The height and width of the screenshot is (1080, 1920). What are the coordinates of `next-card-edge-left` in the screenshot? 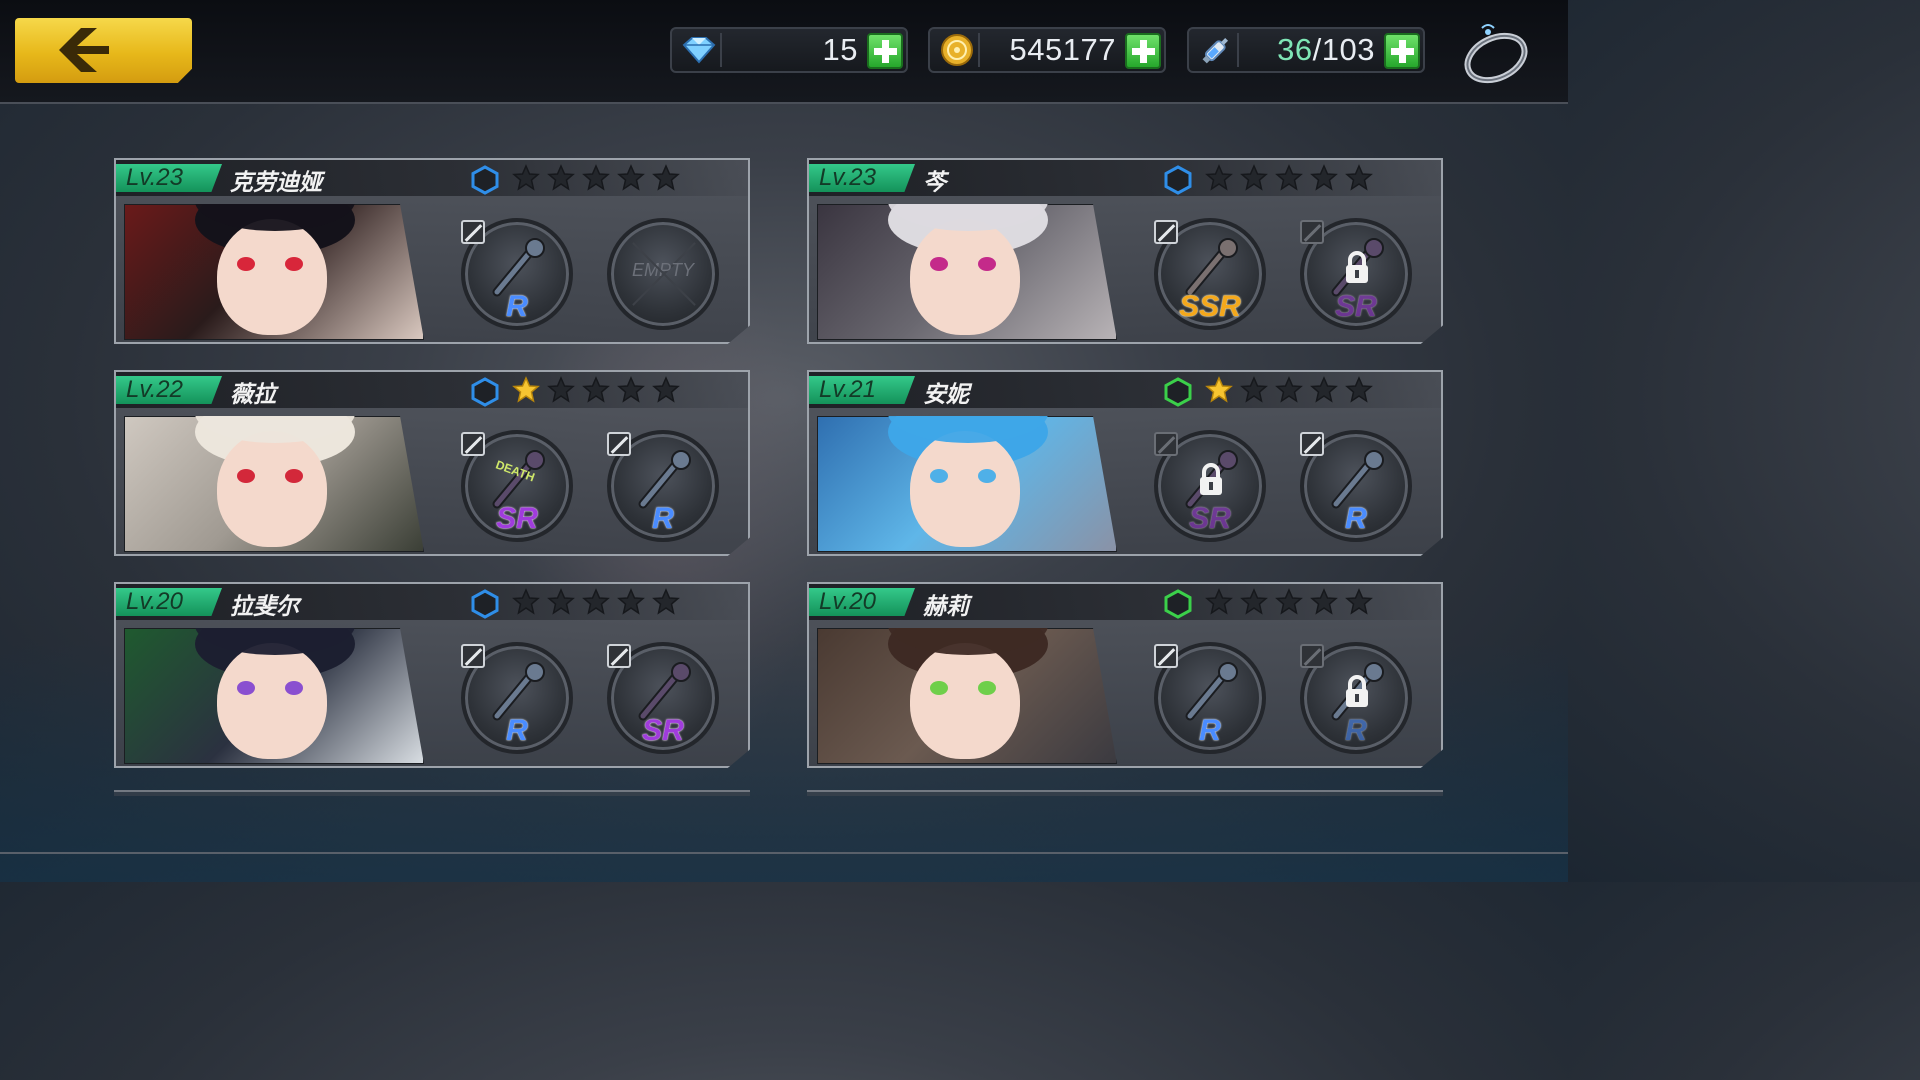 It's located at (432, 793).